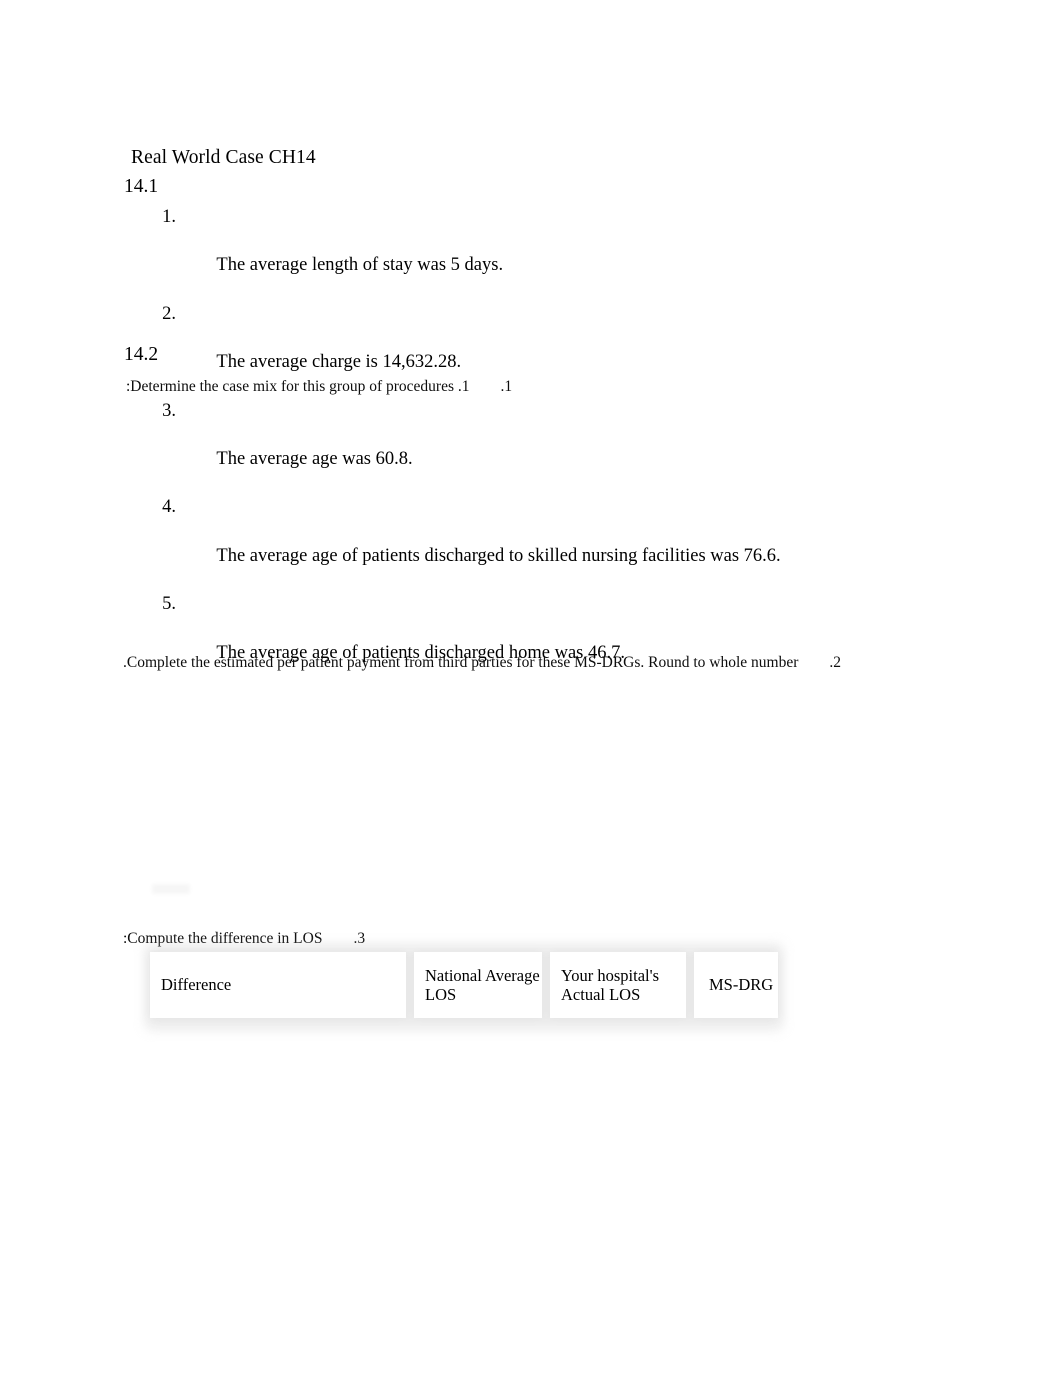 This screenshot has width=1062, height=1377. Describe the element at coordinates (141, 186) in the screenshot. I see `section-heading-14-1: 14.1` at that location.